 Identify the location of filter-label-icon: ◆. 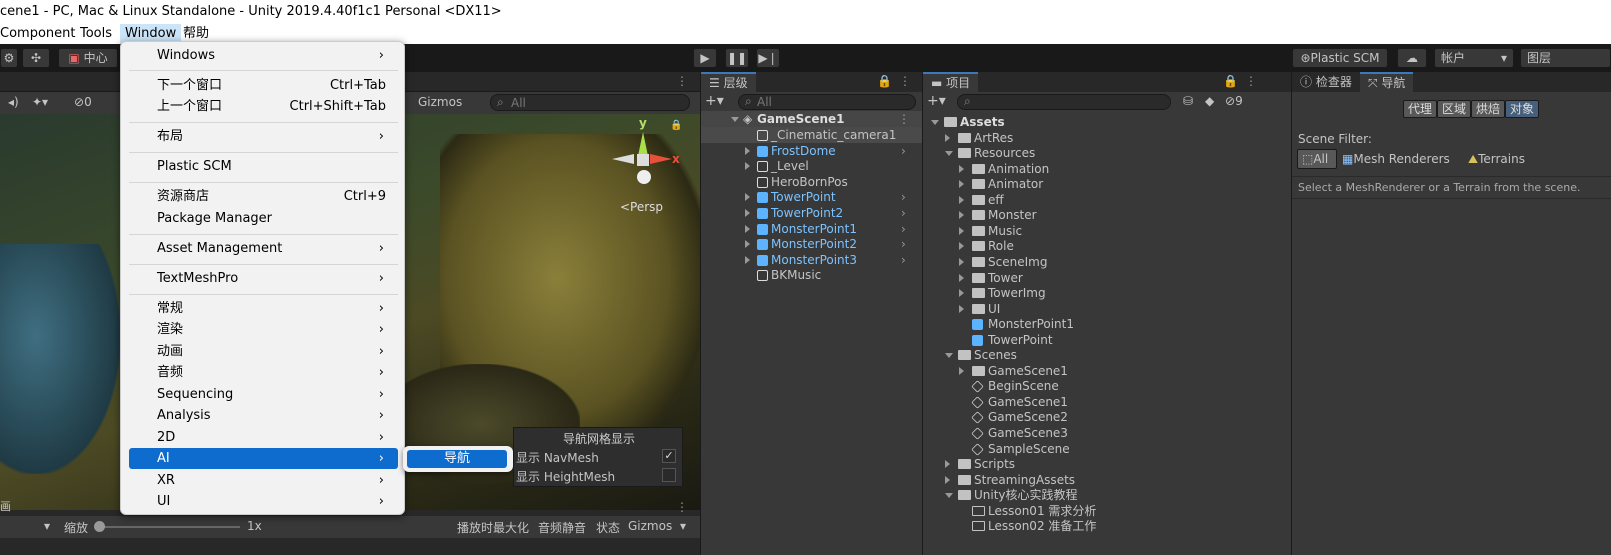
(1209, 101).